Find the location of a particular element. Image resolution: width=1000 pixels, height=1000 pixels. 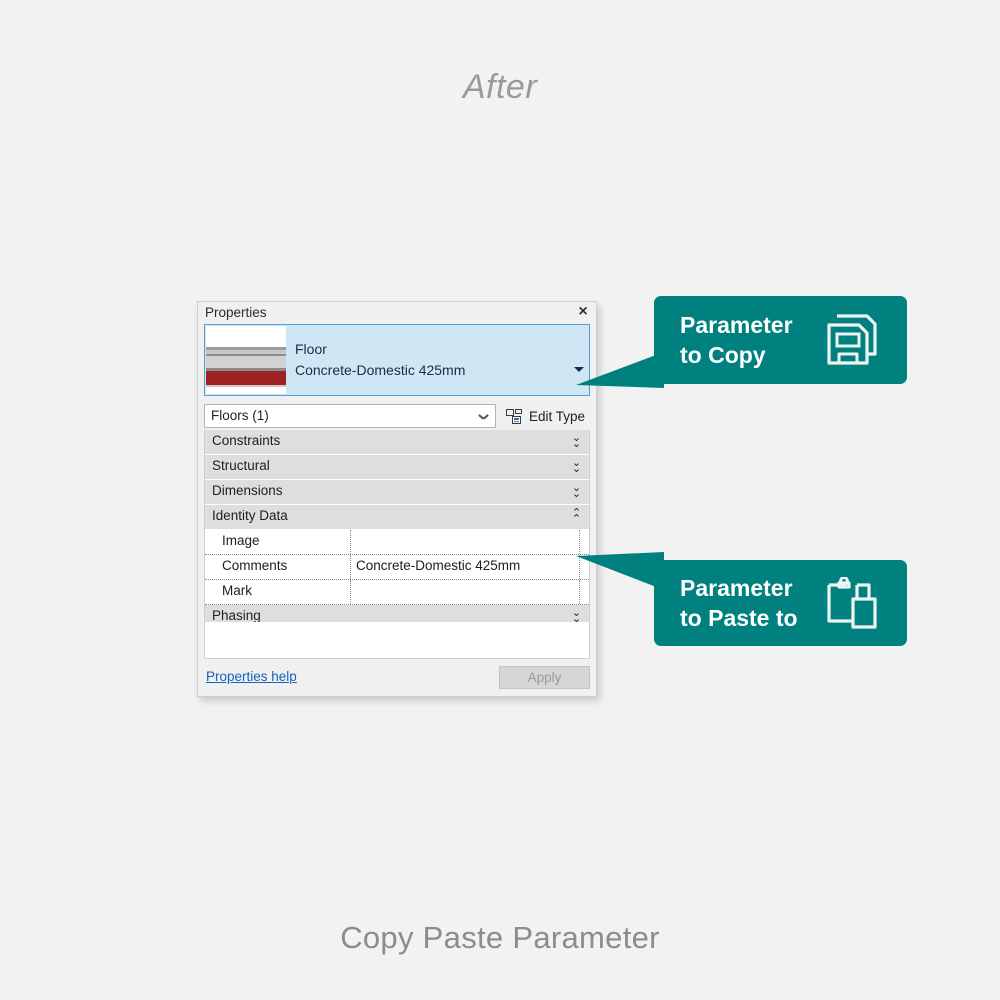

clipboard-paste-icon is located at coordinates (852, 603).